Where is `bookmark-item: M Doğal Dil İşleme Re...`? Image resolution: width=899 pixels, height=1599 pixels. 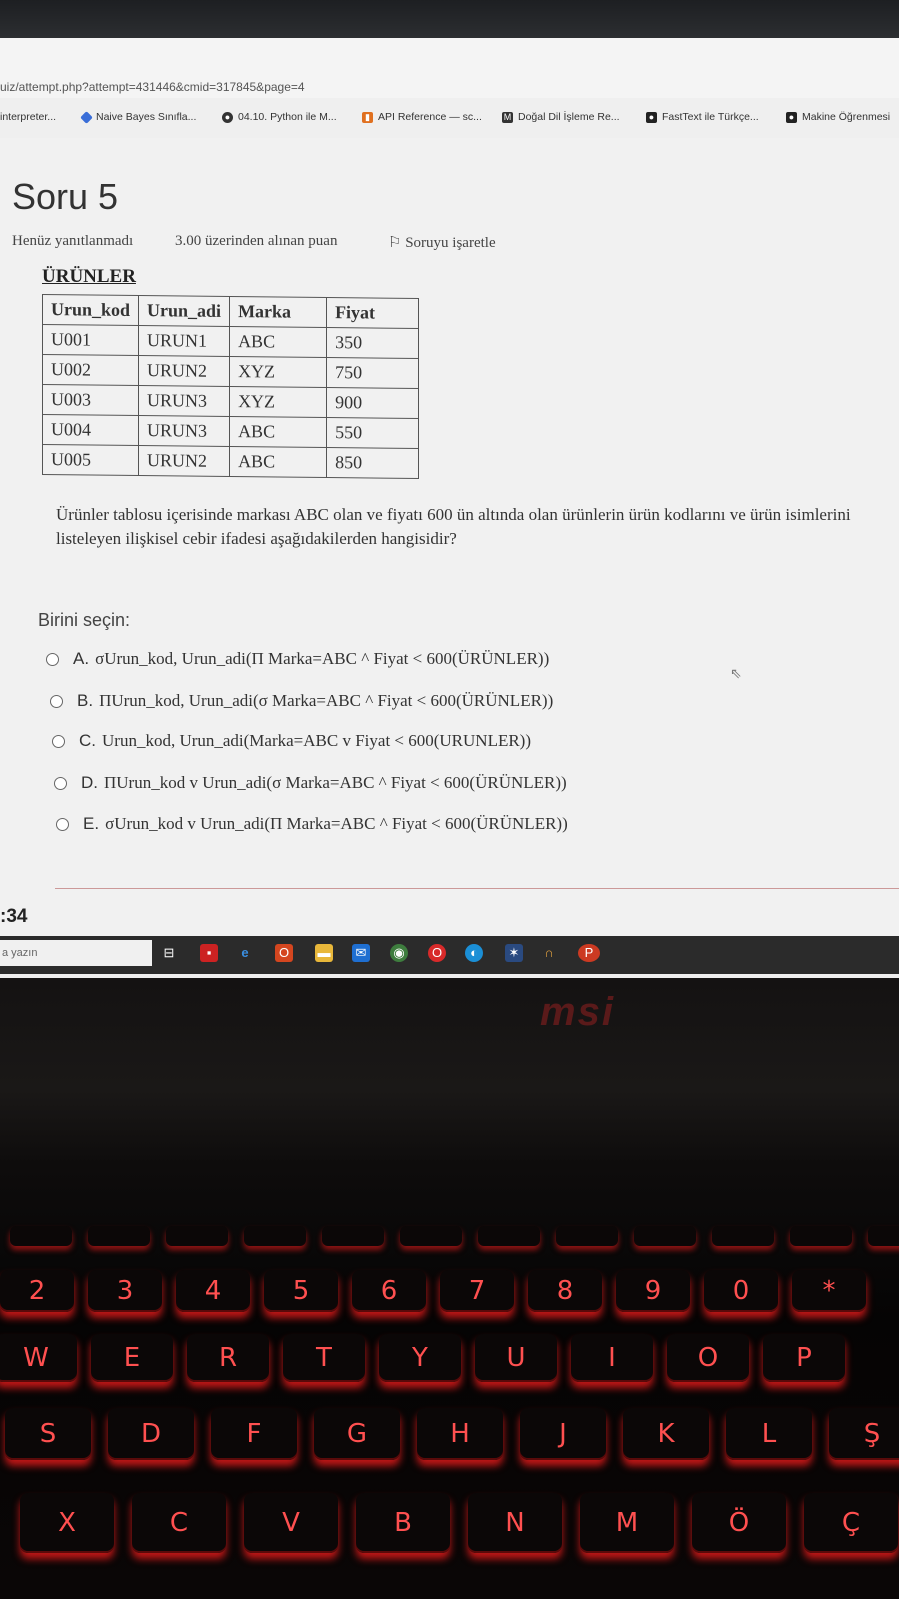 bookmark-item: M Doğal Dil İşleme Re... is located at coordinates (561, 117).